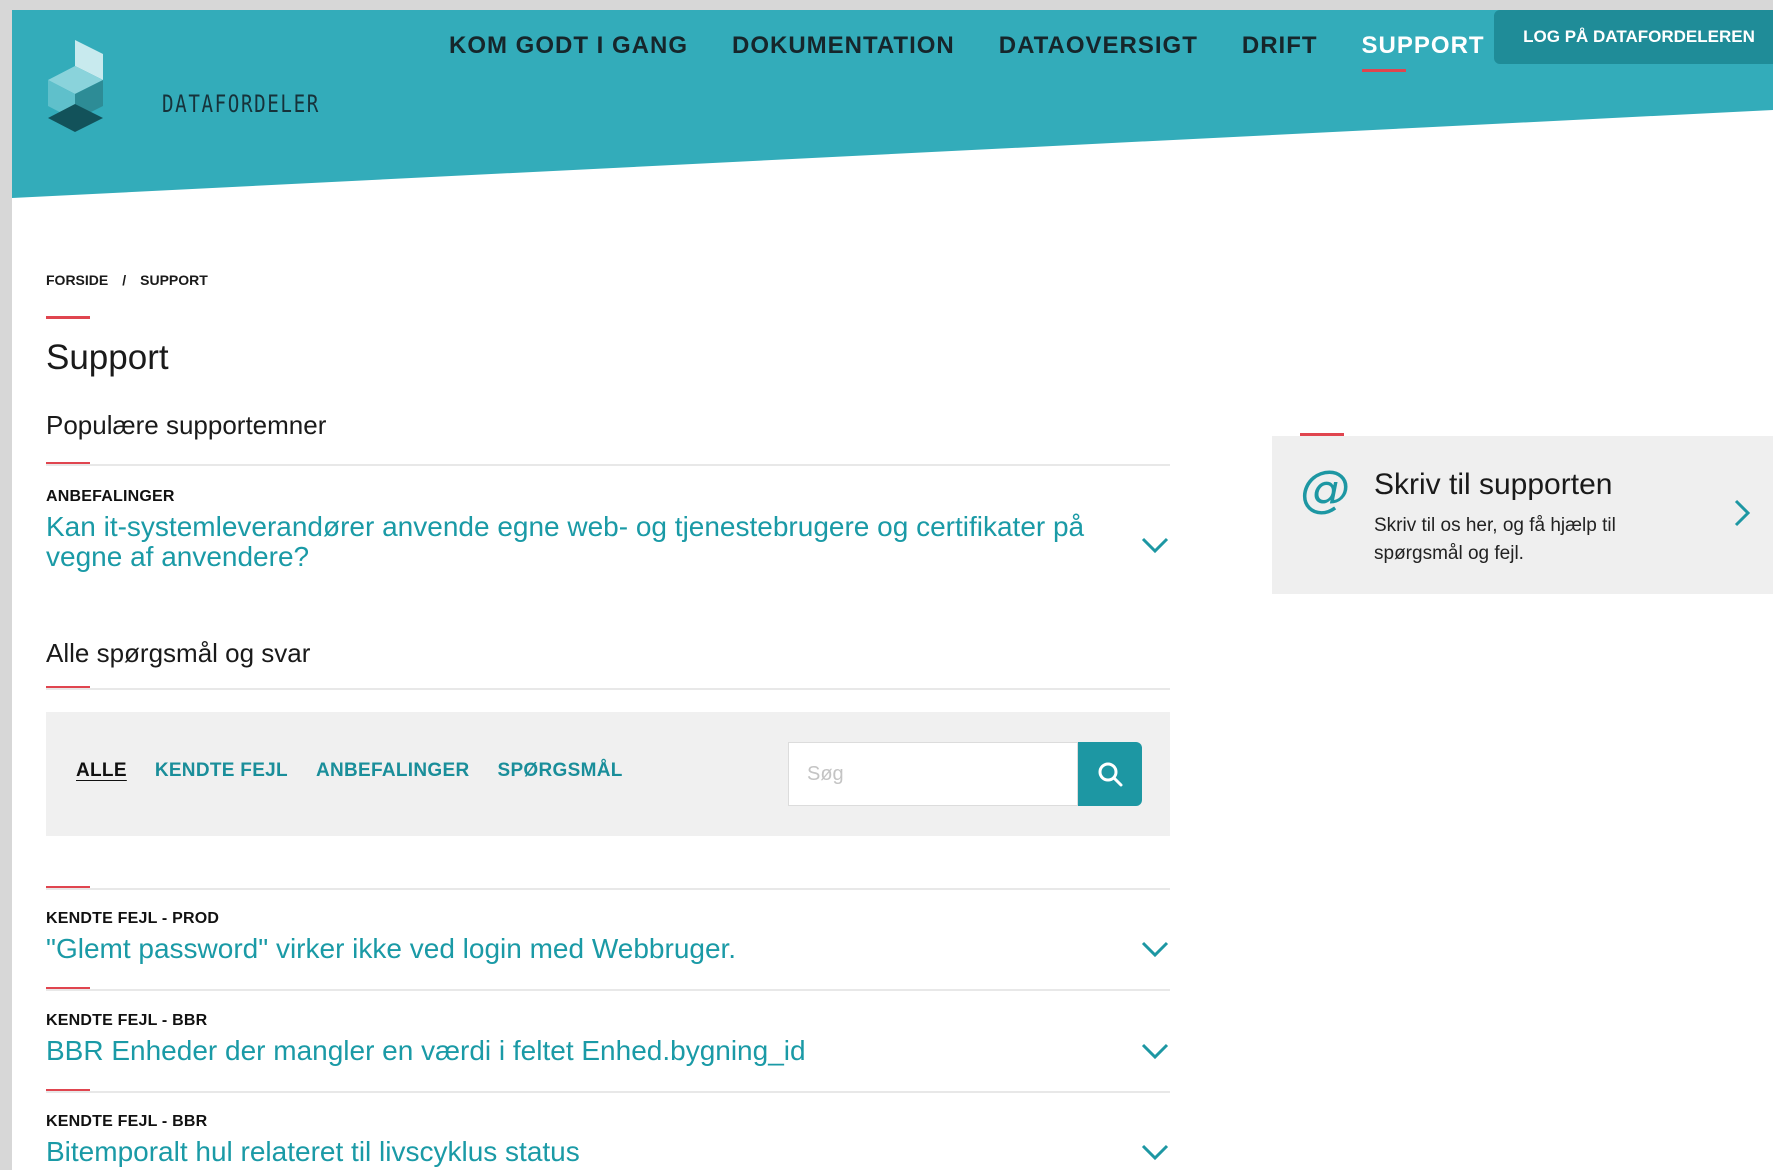 The height and width of the screenshot is (1170, 1773). What do you see at coordinates (77, 280) in the screenshot?
I see `breadcrumb-home-link: FORSIDE` at bounding box center [77, 280].